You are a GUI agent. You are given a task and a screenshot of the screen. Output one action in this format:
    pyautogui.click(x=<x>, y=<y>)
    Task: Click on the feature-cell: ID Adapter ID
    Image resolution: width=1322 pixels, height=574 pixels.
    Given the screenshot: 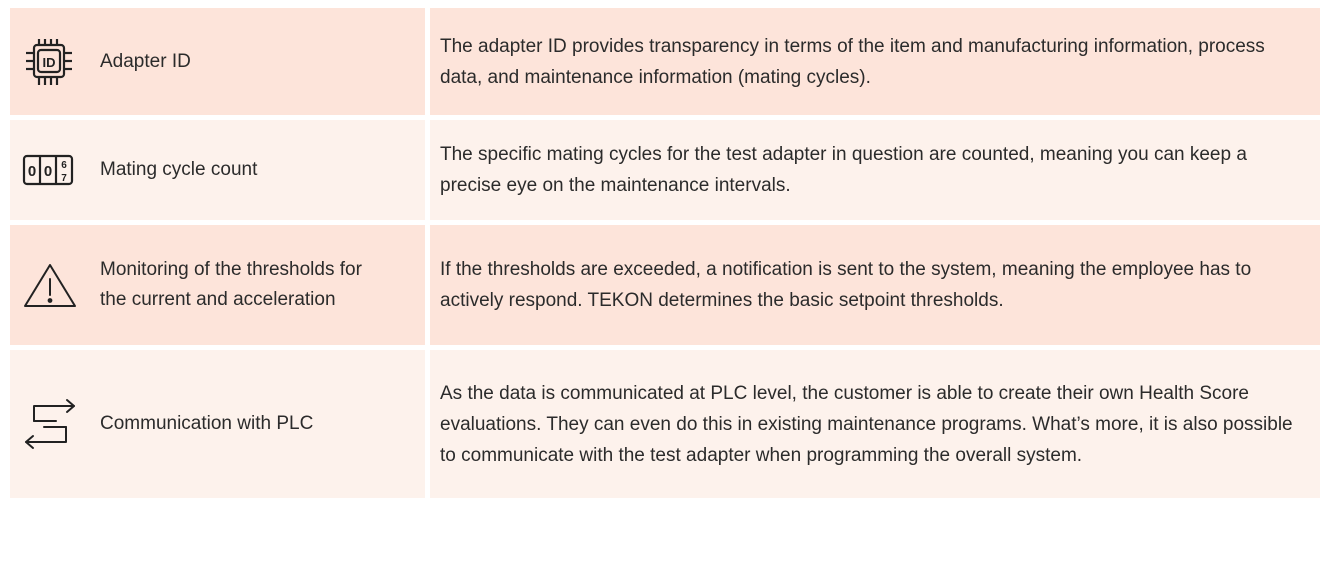 What is the action you would take?
    pyautogui.click(x=217, y=61)
    